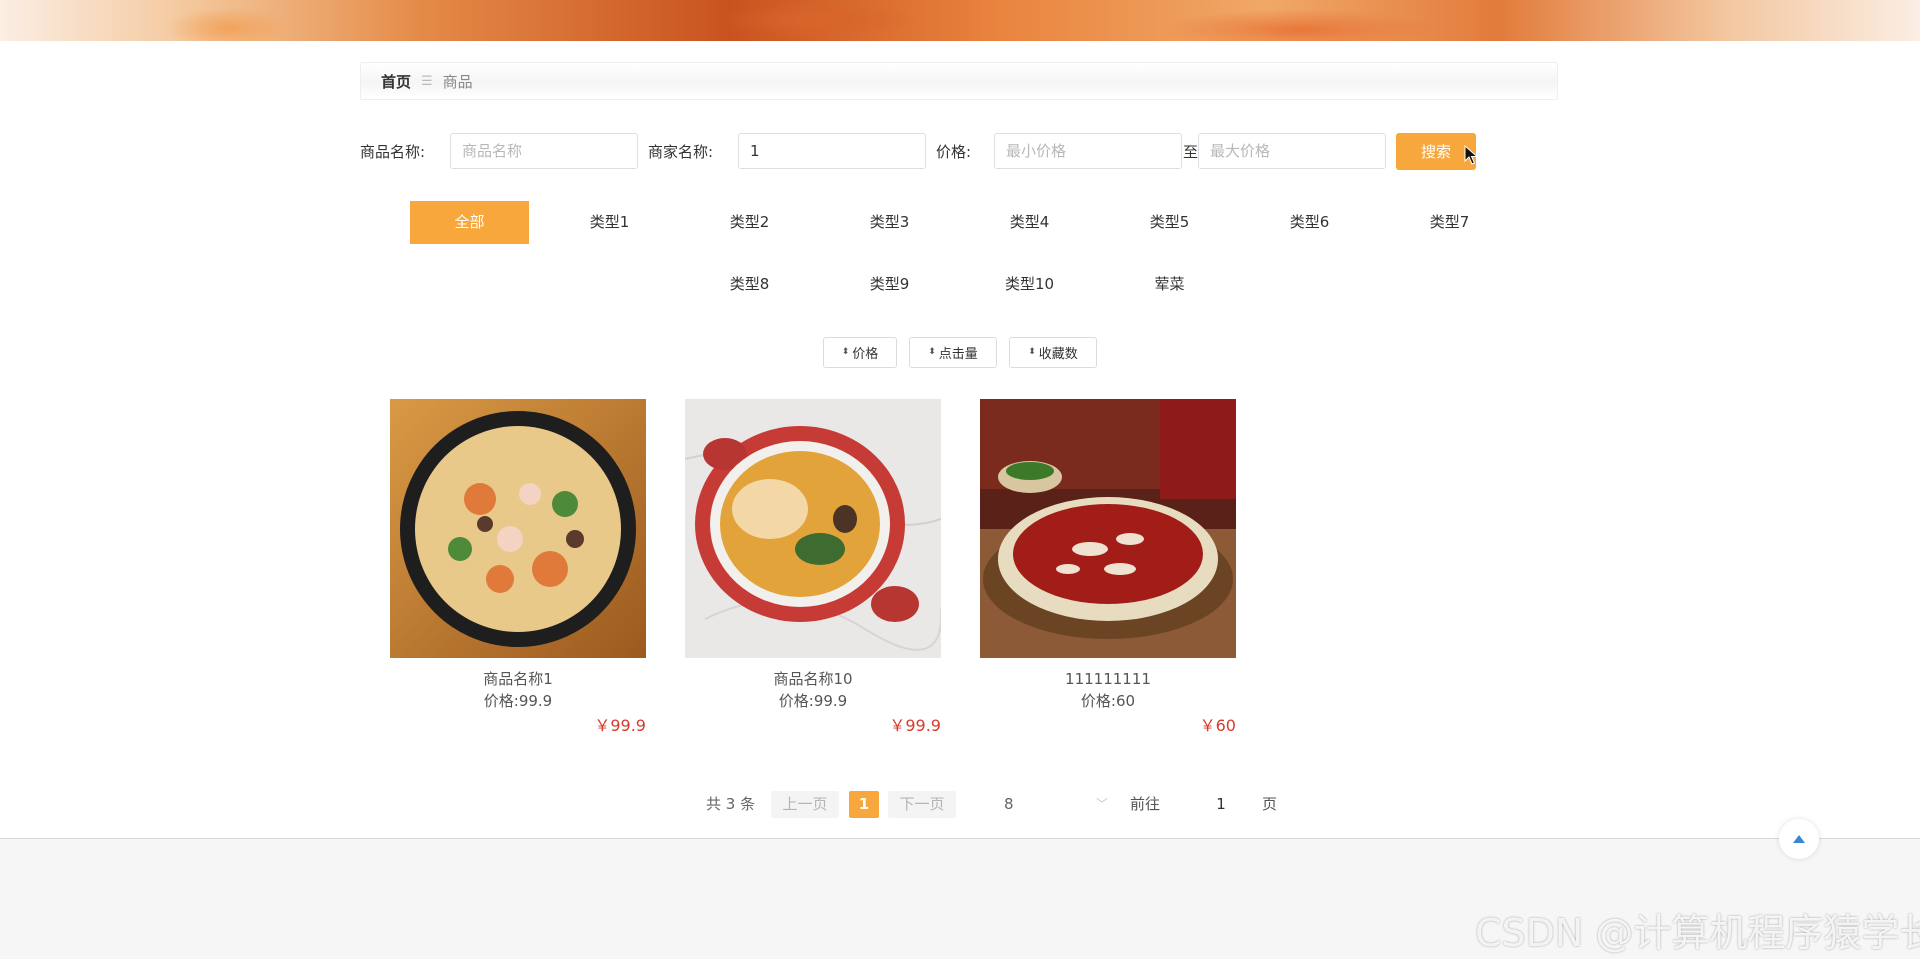 The height and width of the screenshot is (959, 1920). What do you see at coordinates (457, 81) in the screenshot?
I see `breadcrumb-current: 商品` at bounding box center [457, 81].